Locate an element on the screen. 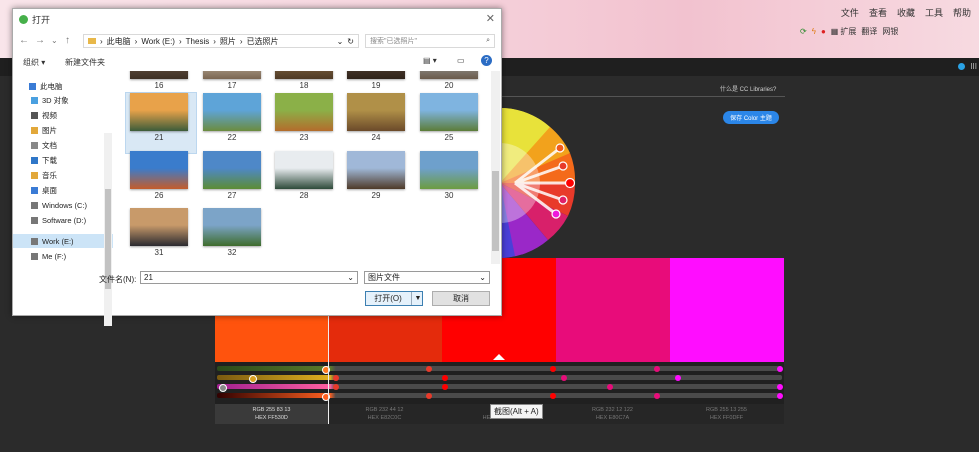 Image resolution: width=979 pixels, height=452 pixels. swatch-value-2: RGB 232 44 12 HEX E82C0C is located at coordinates (384, 414).